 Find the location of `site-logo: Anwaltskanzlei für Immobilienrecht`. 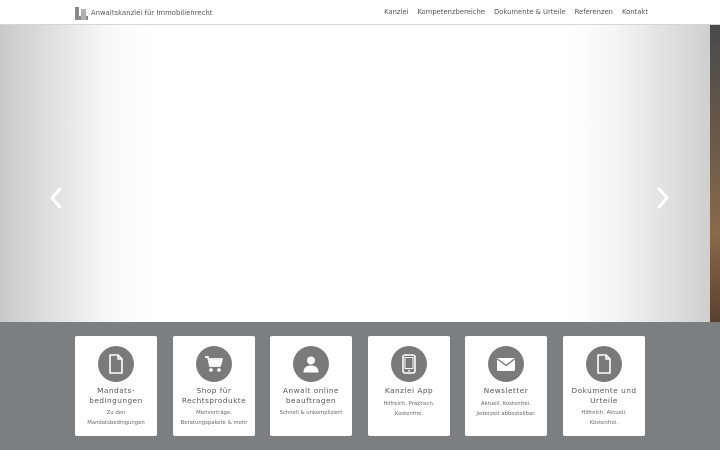

site-logo: Anwaltskanzlei für Immobilienrecht is located at coordinates (144, 13).